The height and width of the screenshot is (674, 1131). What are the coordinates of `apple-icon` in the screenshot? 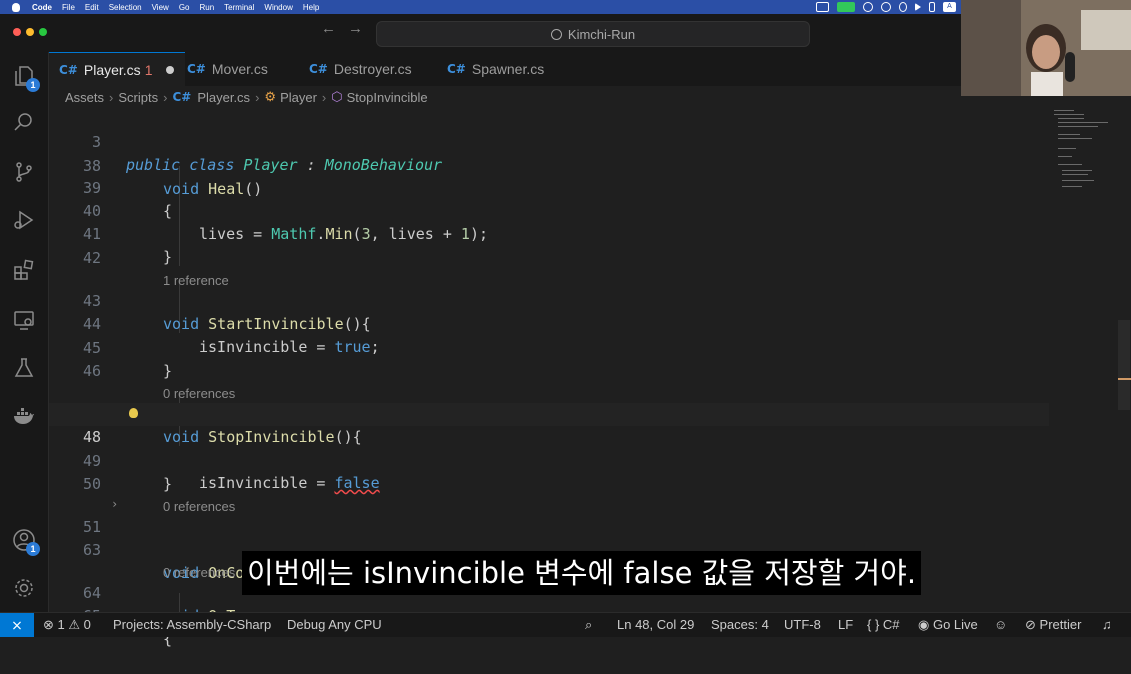 It's located at (16, 7).